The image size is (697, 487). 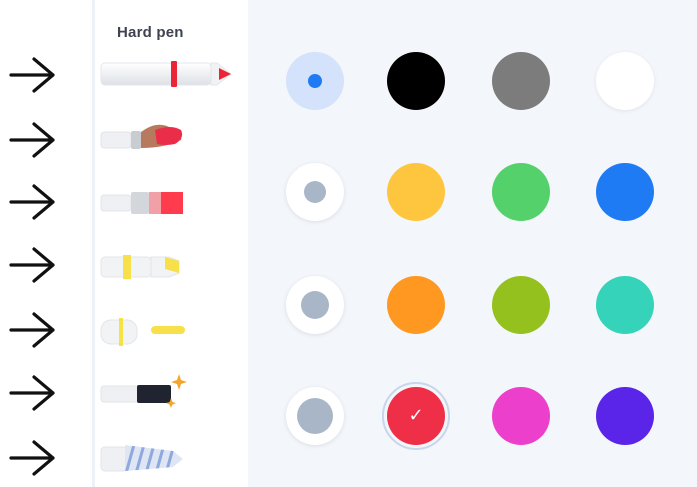 I want to click on color-swatch-white, so click(x=625, y=81).